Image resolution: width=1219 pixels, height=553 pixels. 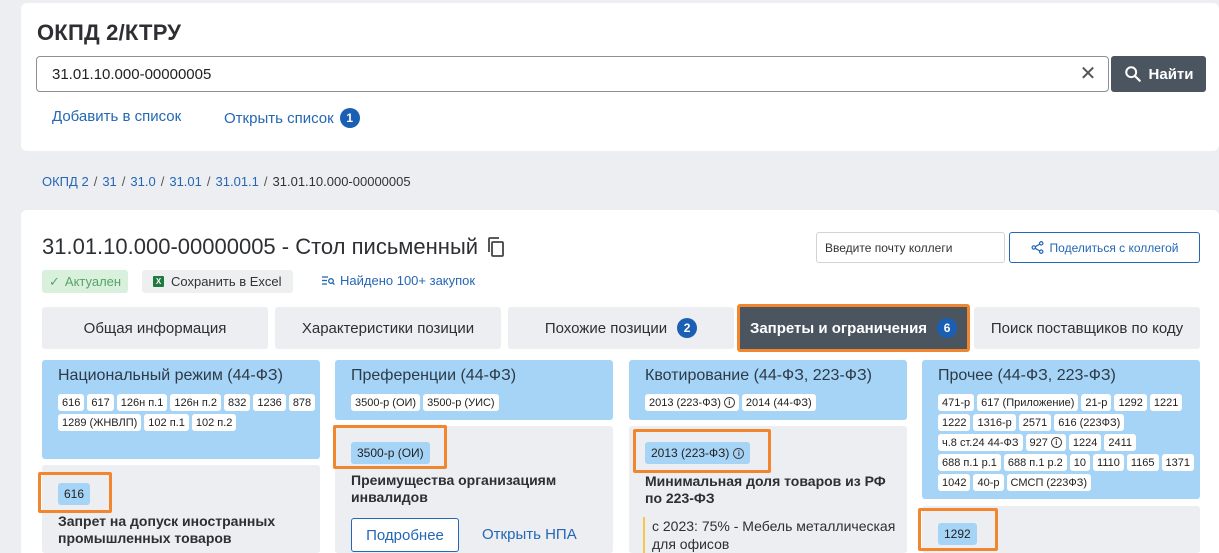 What do you see at coordinates (778, 402) in the screenshot?
I see `restriction-chip: 2014 (44-ФЗ)` at bounding box center [778, 402].